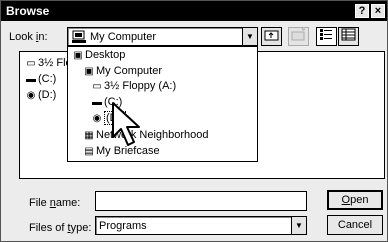 The image size is (388, 242). What do you see at coordinates (378, 11) in the screenshot?
I see `close-button: ×` at bounding box center [378, 11].